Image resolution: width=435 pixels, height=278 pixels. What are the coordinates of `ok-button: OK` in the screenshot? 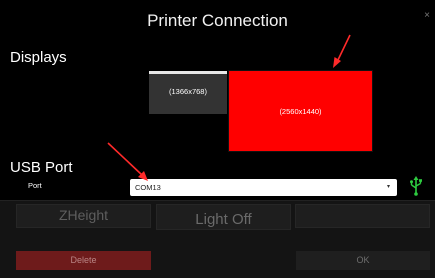 It's located at (363, 260).